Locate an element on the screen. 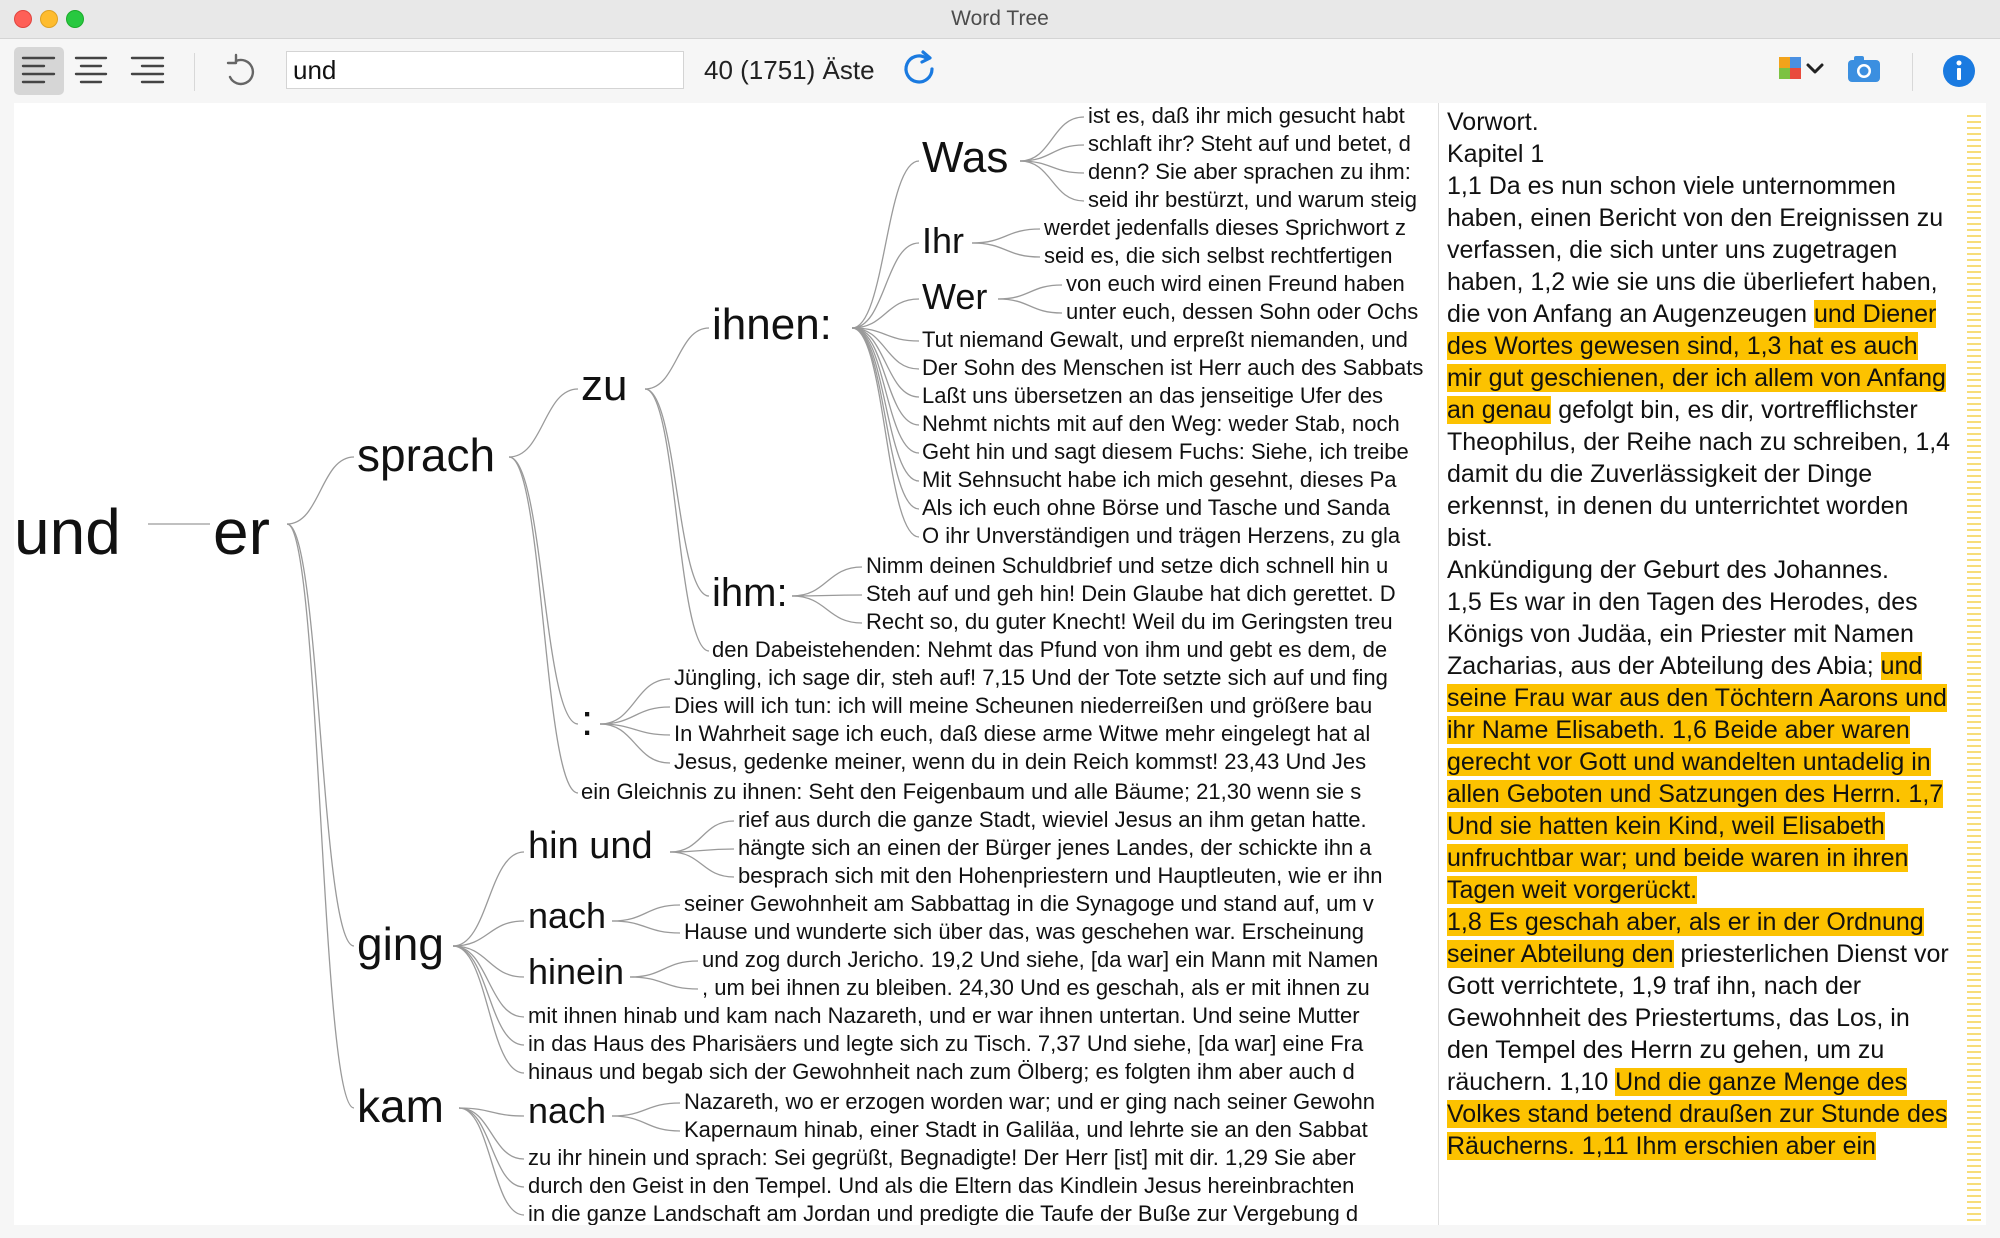  tree-node-hinein: hinein is located at coordinates (576, 972).